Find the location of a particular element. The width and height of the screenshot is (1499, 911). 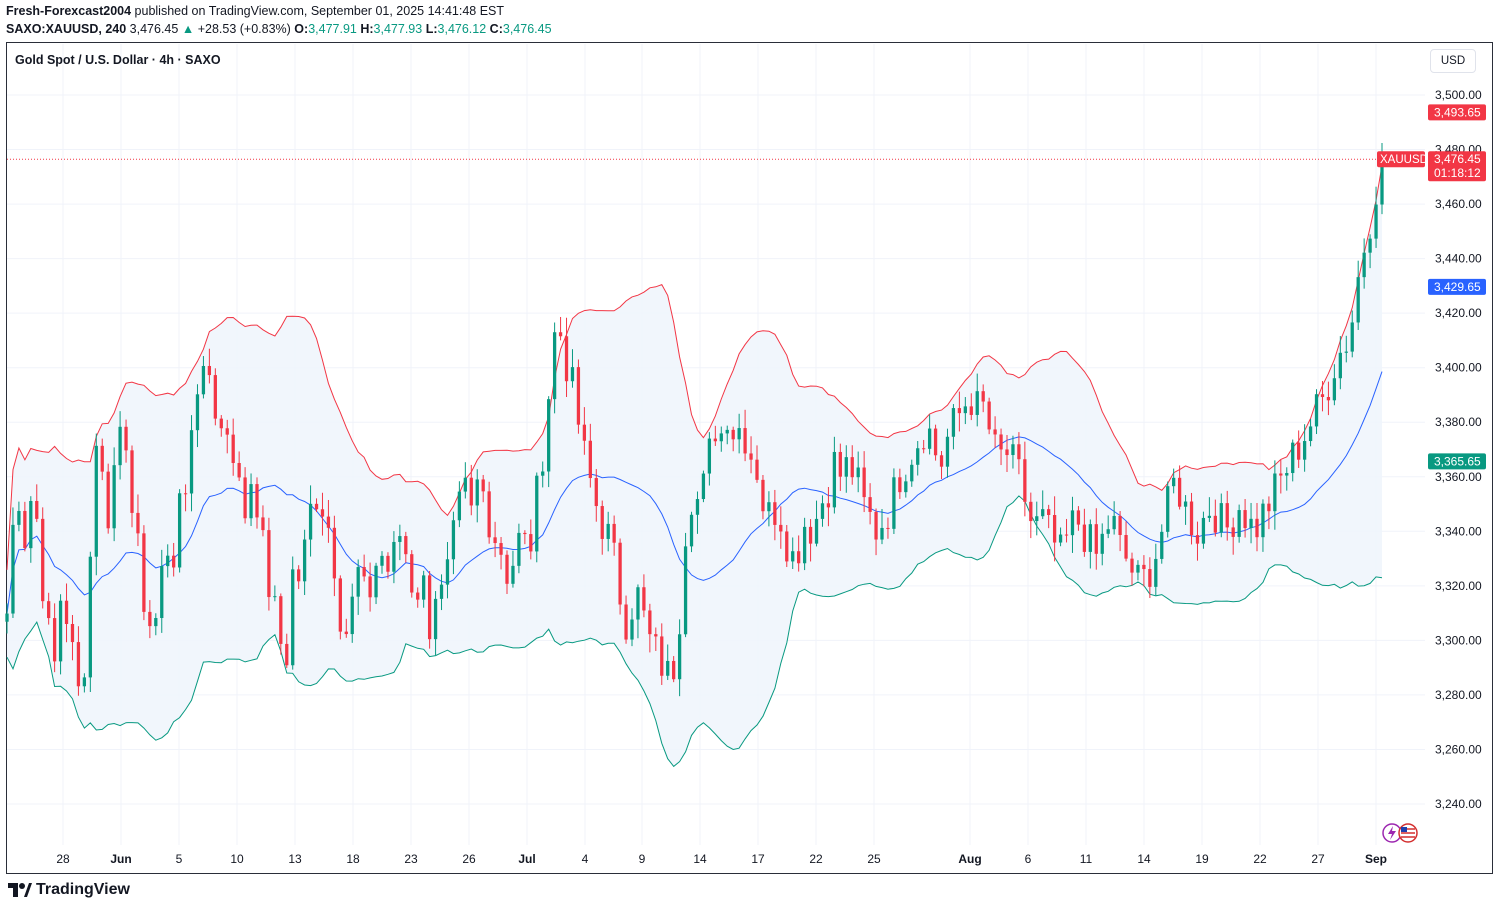

x-tick-label: 18 is located at coordinates (353, 859).